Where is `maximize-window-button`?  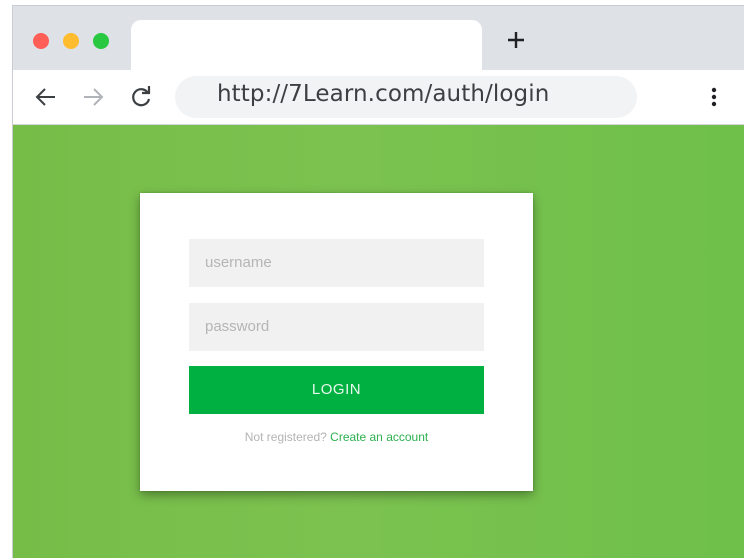
maximize-window-button is located at coordinates (101, 41).